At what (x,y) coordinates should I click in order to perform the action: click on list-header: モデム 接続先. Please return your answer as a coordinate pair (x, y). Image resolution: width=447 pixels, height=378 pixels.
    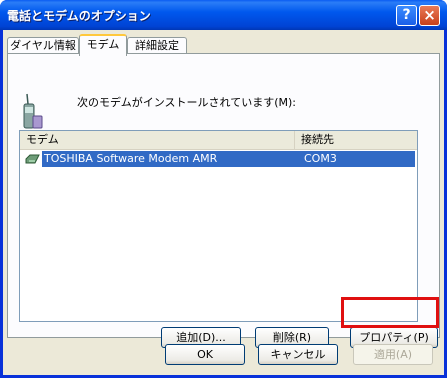
    Looking at the image, I should click on (218, 140).